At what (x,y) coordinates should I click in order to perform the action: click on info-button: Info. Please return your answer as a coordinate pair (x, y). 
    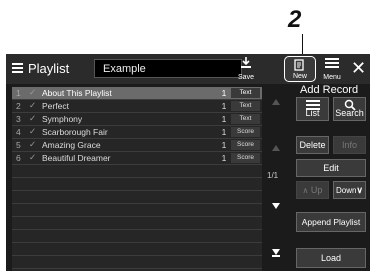
    Looking at the image, I should click on (349, 145).